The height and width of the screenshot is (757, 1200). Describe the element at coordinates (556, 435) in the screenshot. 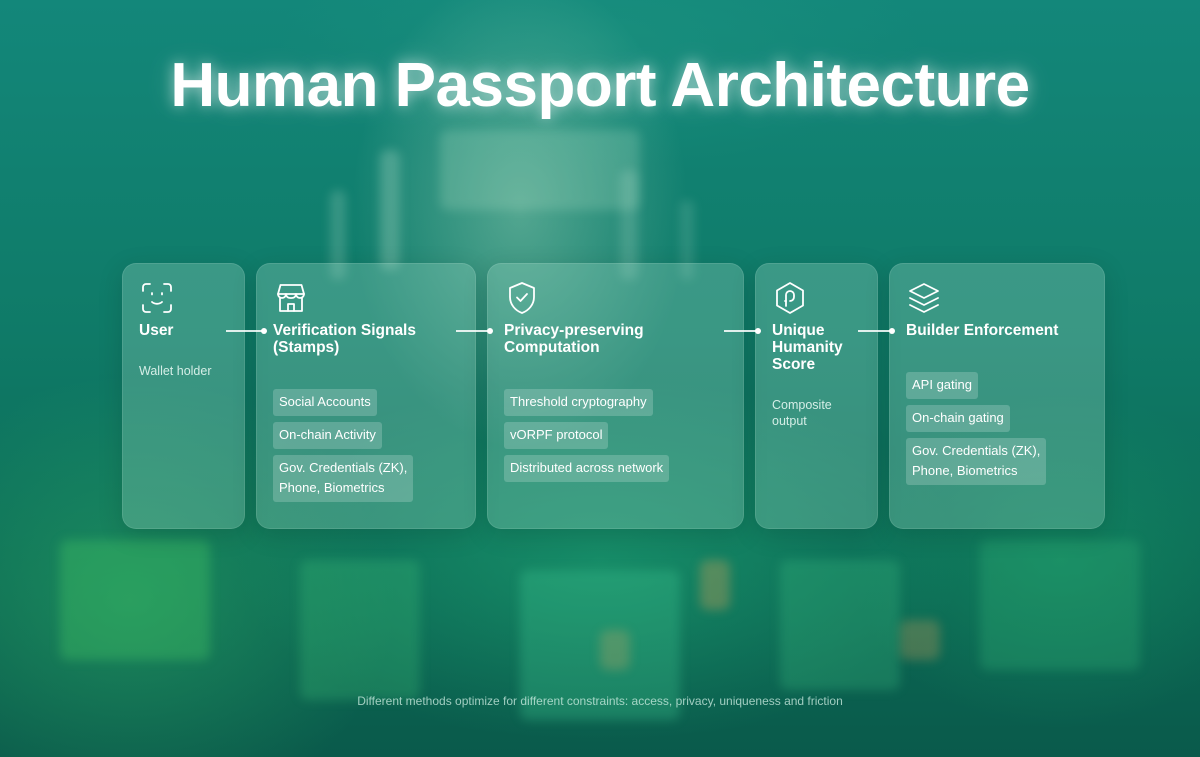

I see `tag-vorpf-protocol: vORPF protocol` at that location.